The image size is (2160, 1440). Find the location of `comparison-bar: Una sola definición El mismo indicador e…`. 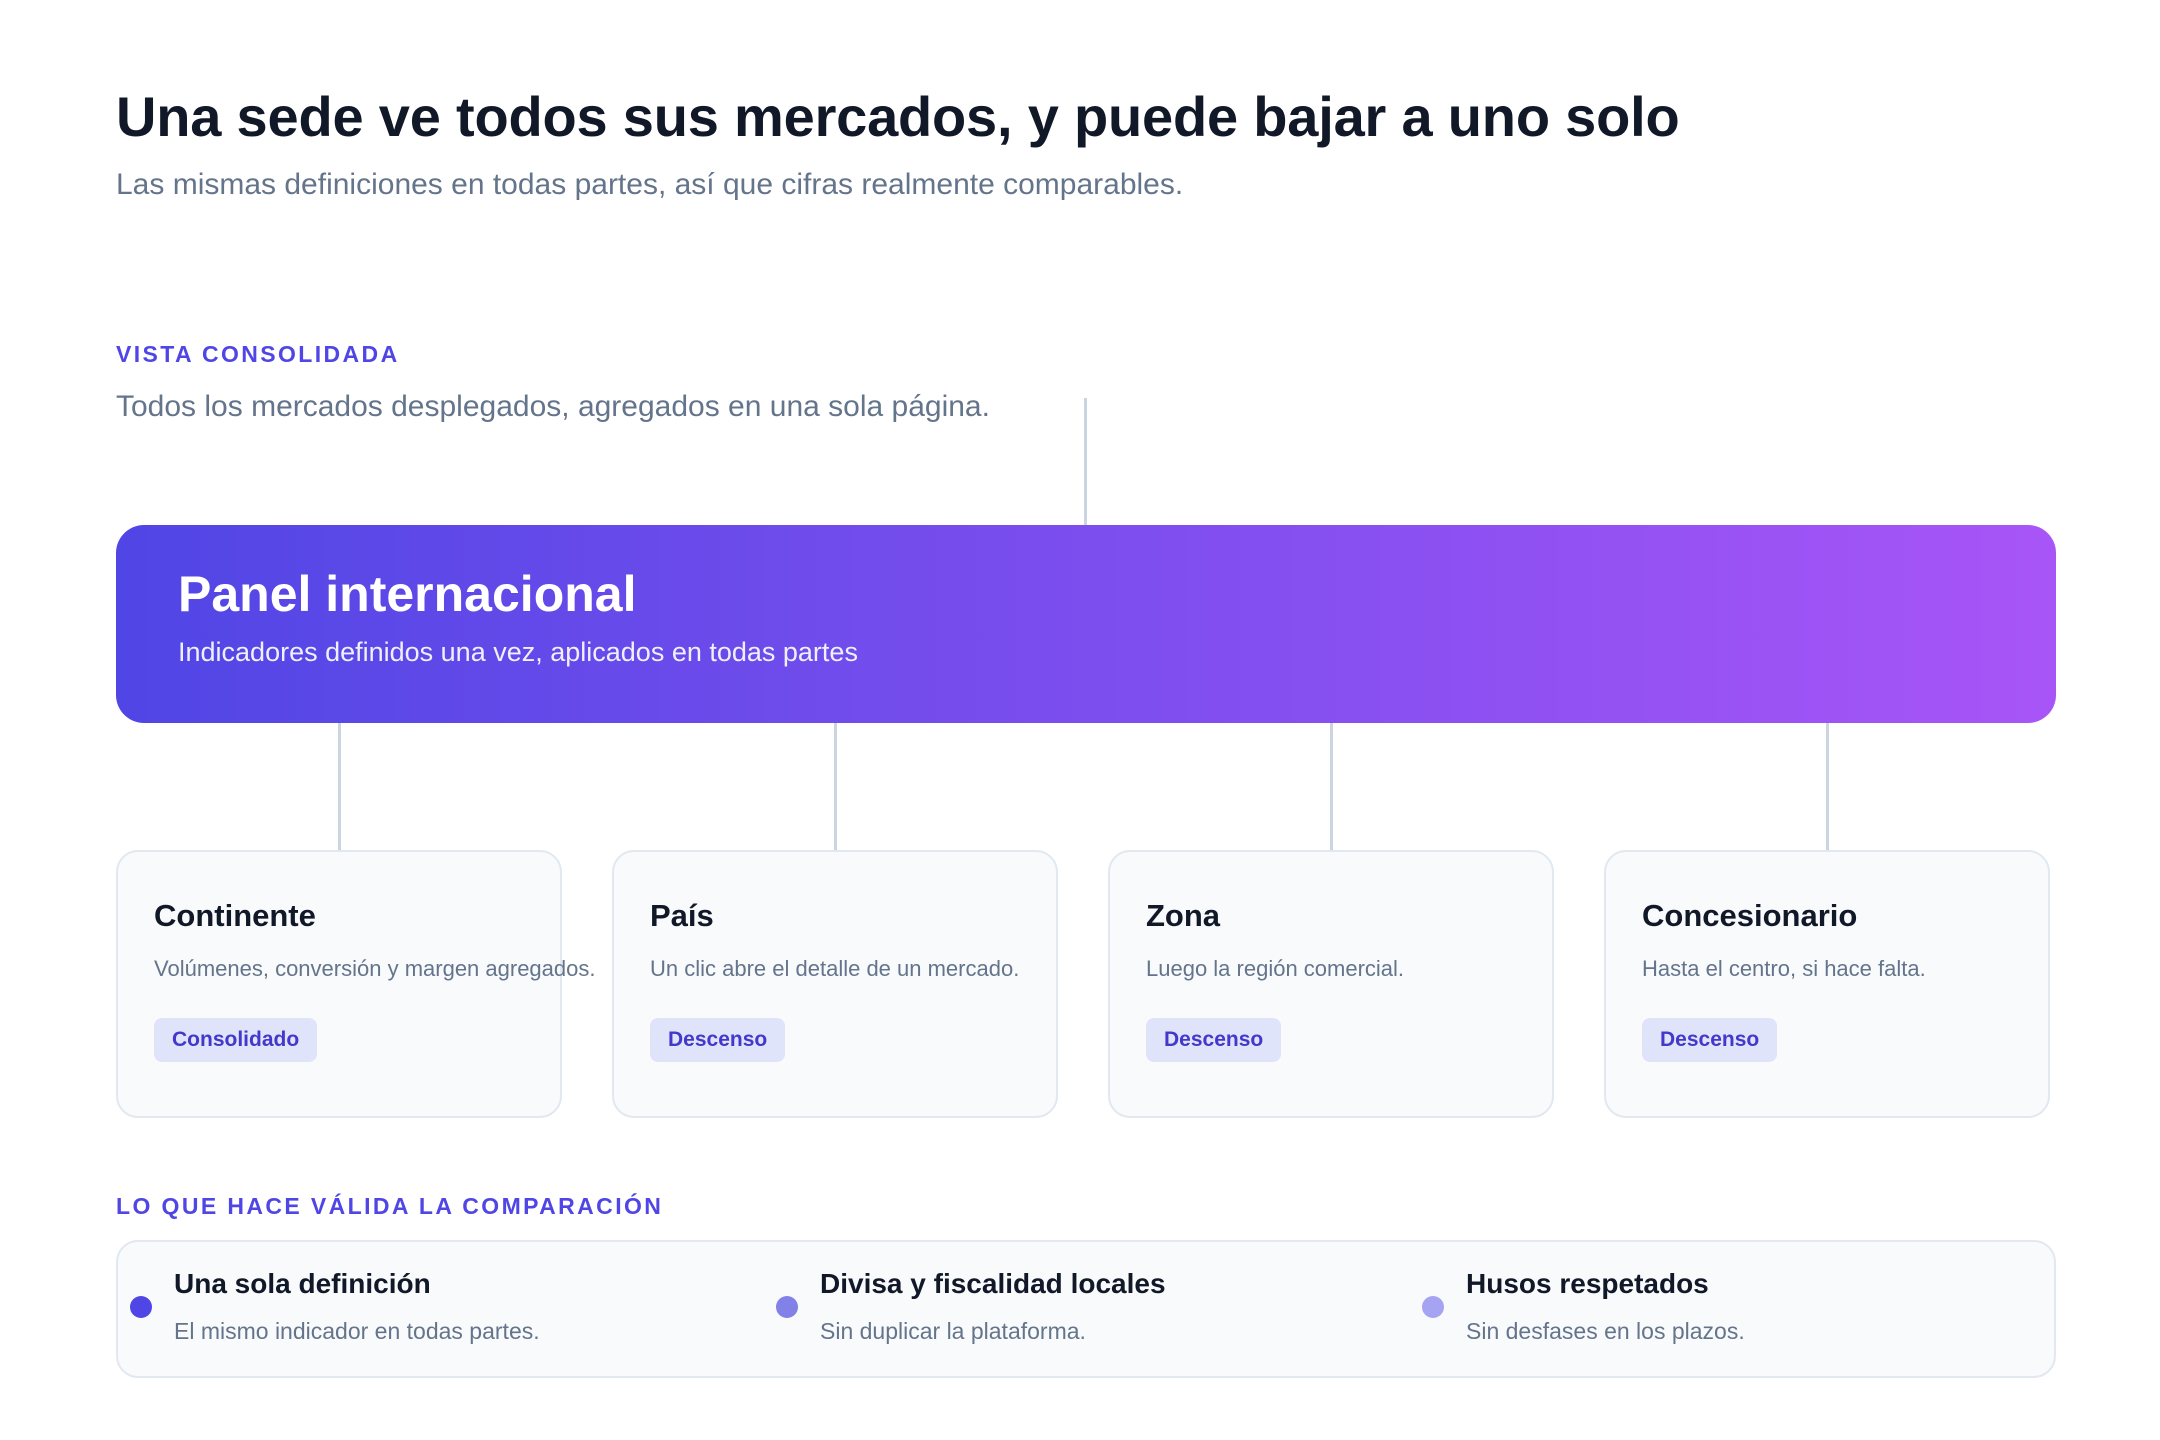

comparison-bar: Una sola definición El mismo indicador e… is located at coordinates (1086, 1309).